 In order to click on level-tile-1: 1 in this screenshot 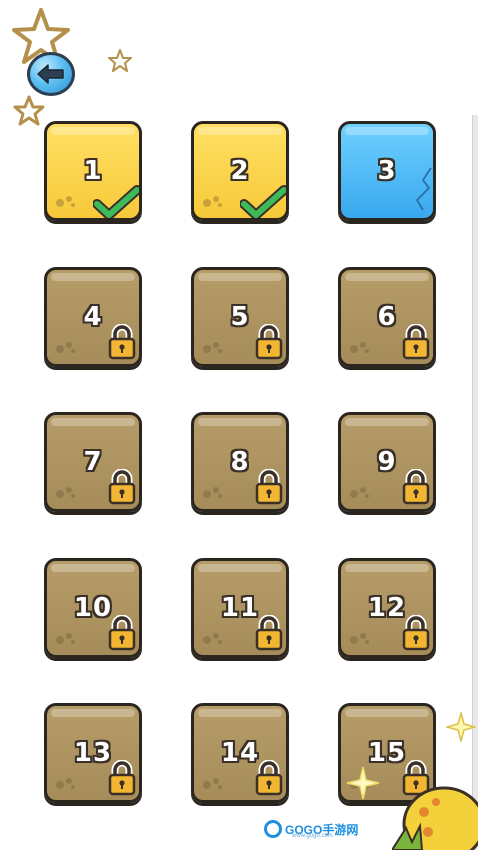, I will do `click(93, 171)`.